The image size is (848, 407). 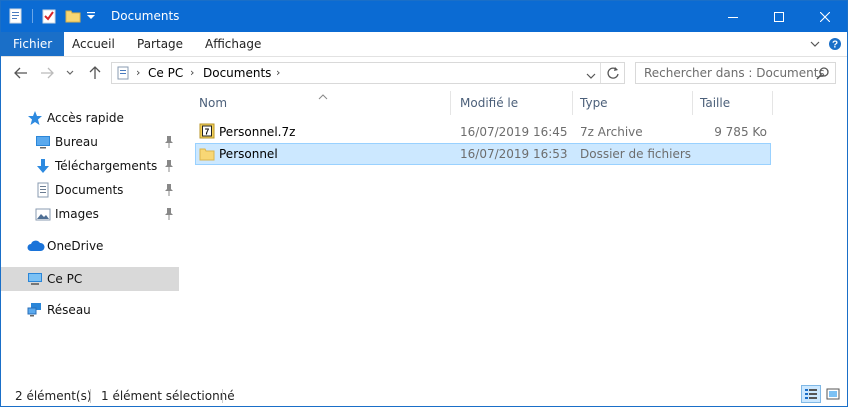 What do you see at coordinates (91, 16) in the screenshot?
I see `customize-quick-access-icon` at bounding box center [91, 16].